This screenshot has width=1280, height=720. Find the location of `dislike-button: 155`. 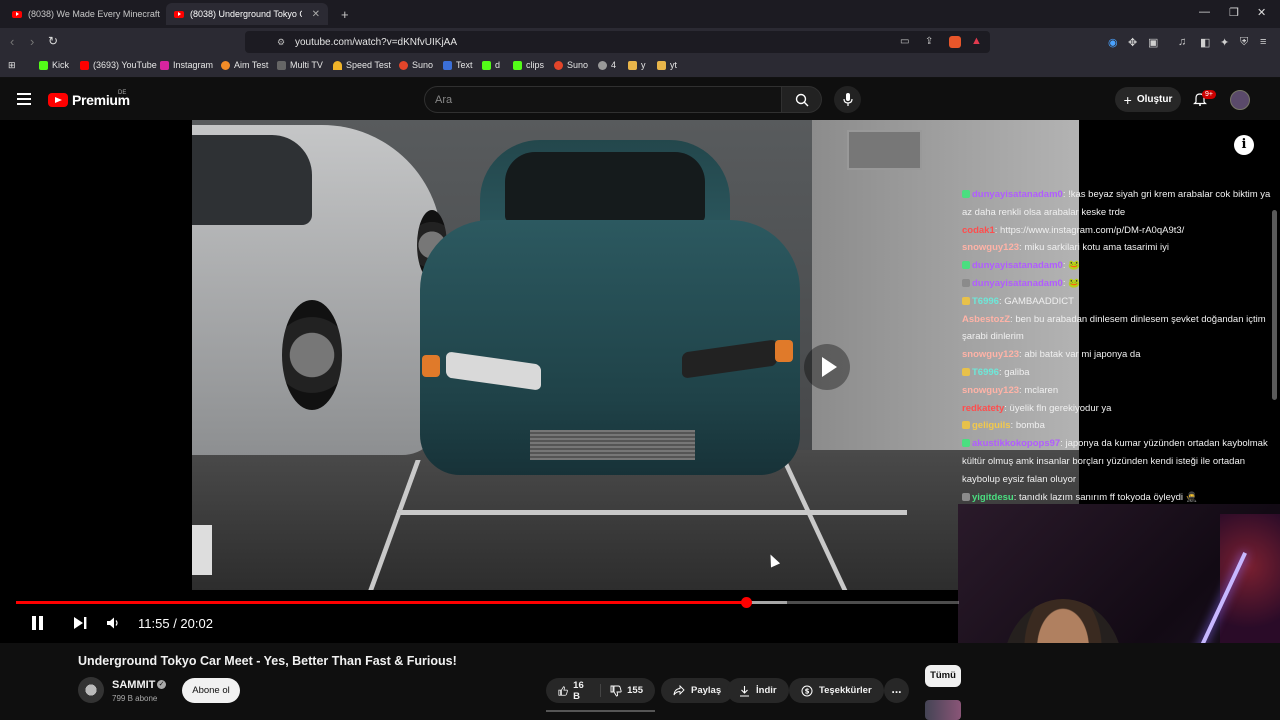

dislike-button: 155 is located at coordinates (626, 691).